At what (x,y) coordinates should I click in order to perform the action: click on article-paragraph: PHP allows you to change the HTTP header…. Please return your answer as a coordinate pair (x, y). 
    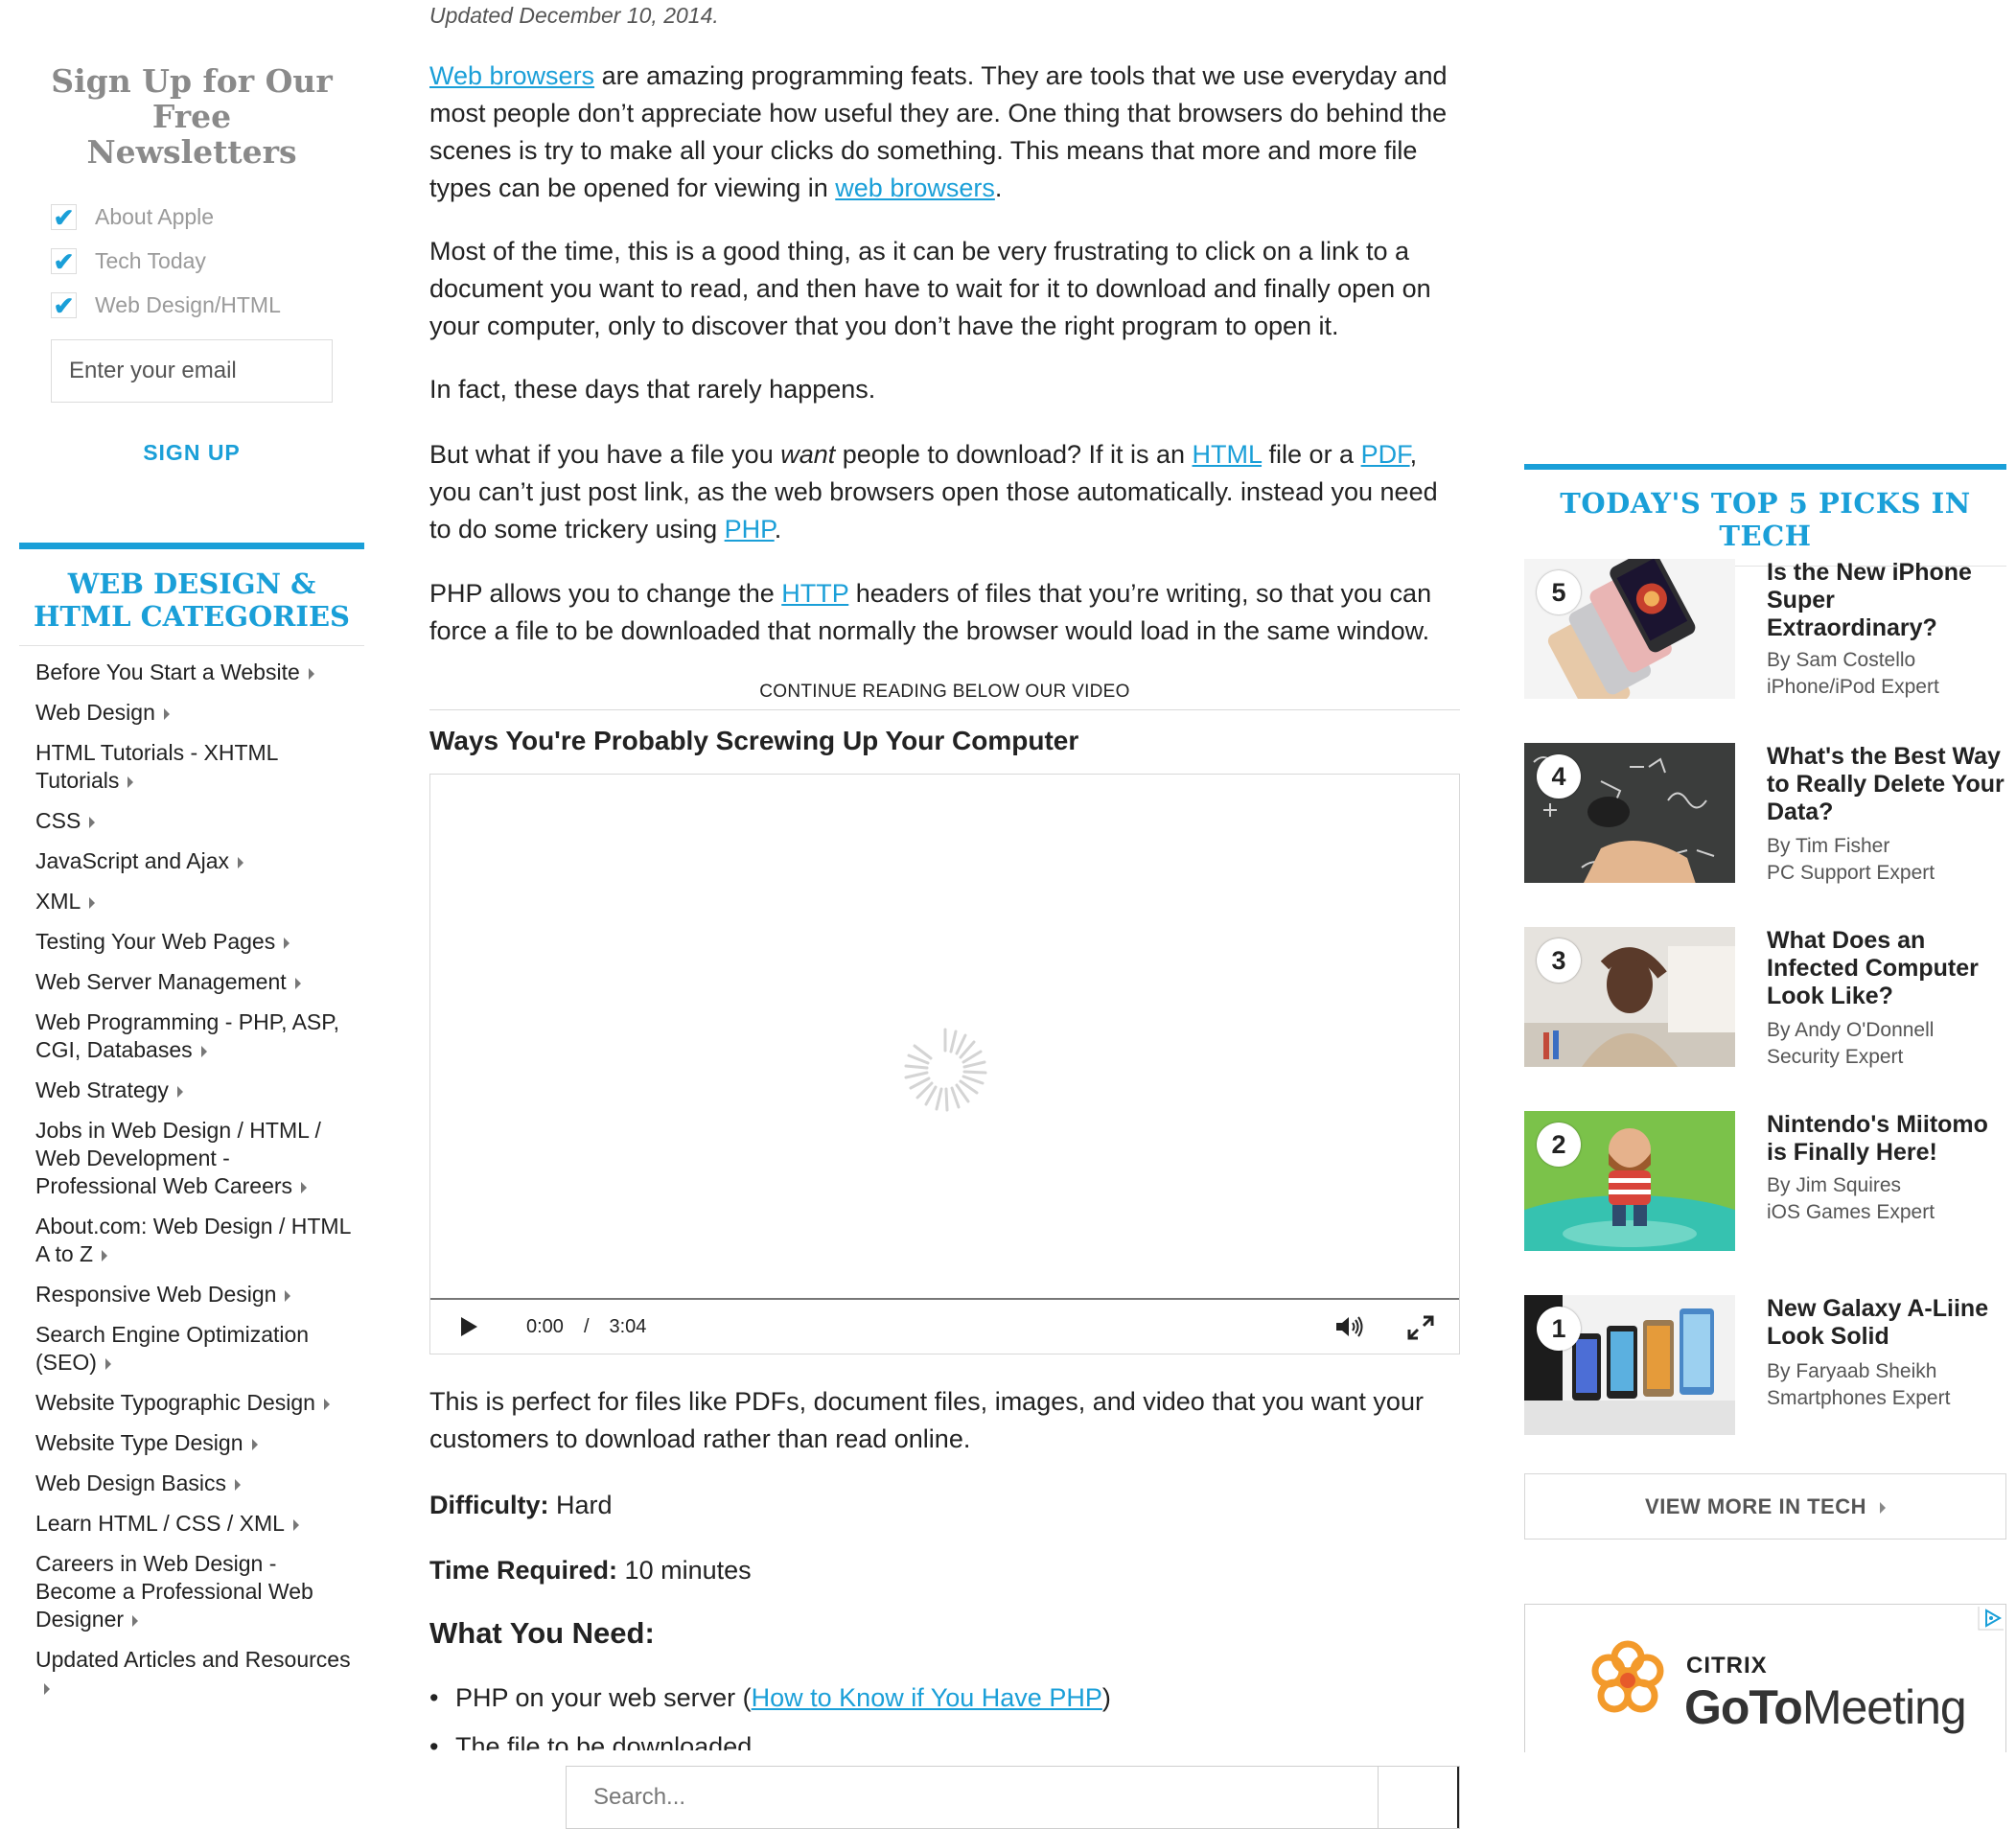
    Looking at the image, I should click on (930, 612).